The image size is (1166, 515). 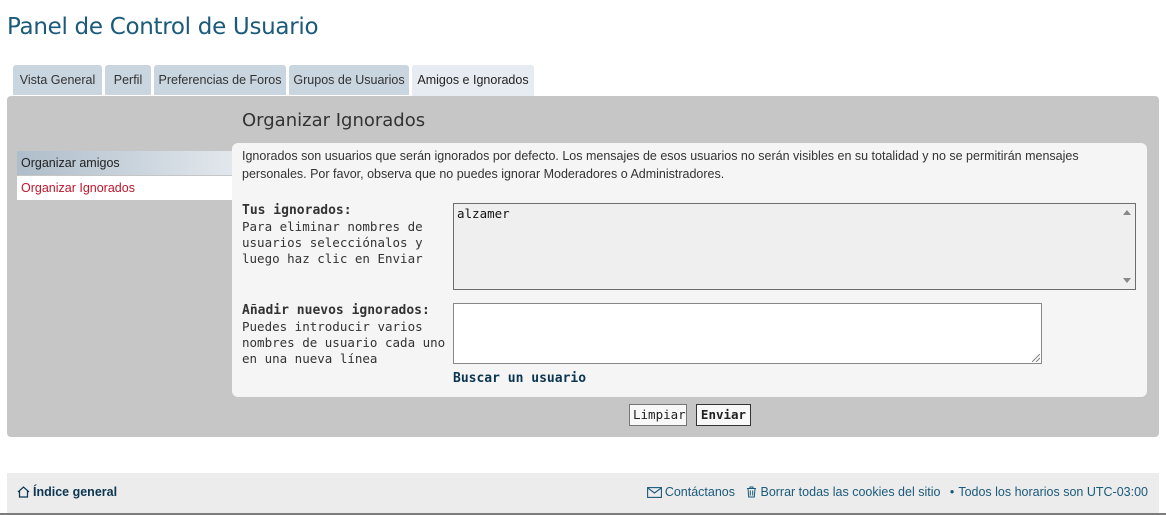 I want to click on section-title: Organizar Ignorados, so click(x=334, y=120).